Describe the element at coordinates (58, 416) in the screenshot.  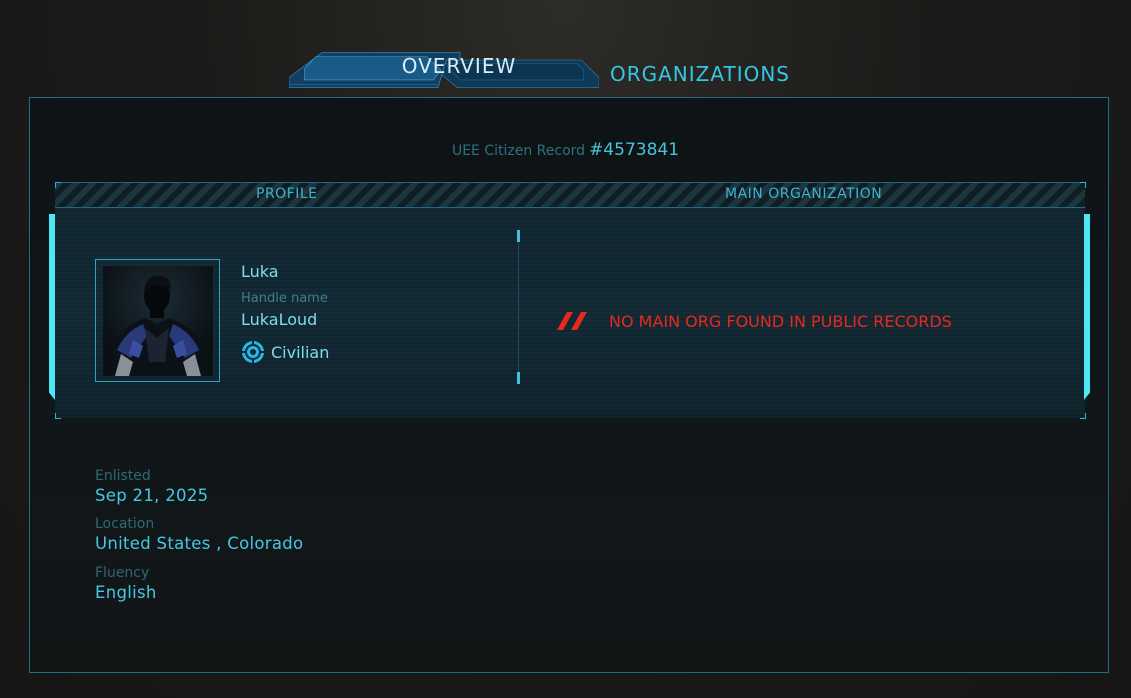
I see `corner-bottom-left` at that location.